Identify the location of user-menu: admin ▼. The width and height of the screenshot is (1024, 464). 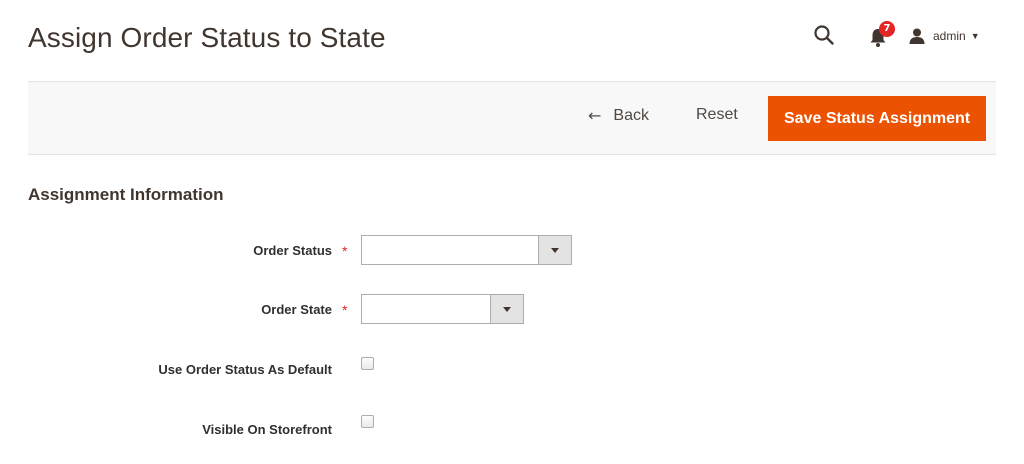
(954, 36).